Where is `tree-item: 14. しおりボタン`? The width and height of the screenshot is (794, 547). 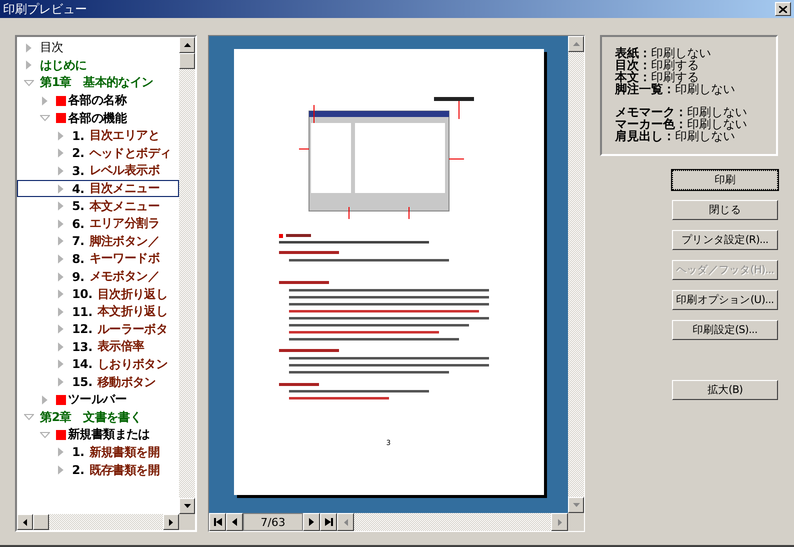
tree-item: 14. しおりボタン is located at coordinates (98, 365).